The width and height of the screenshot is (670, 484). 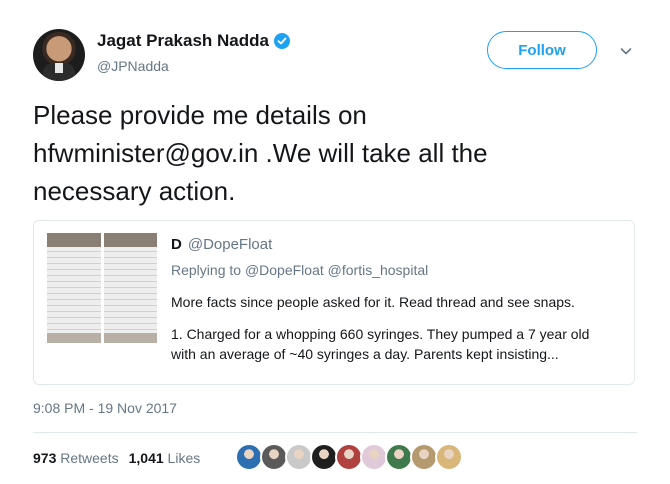 I want to click on likes-label: Likes, so click(x=184, y=458).